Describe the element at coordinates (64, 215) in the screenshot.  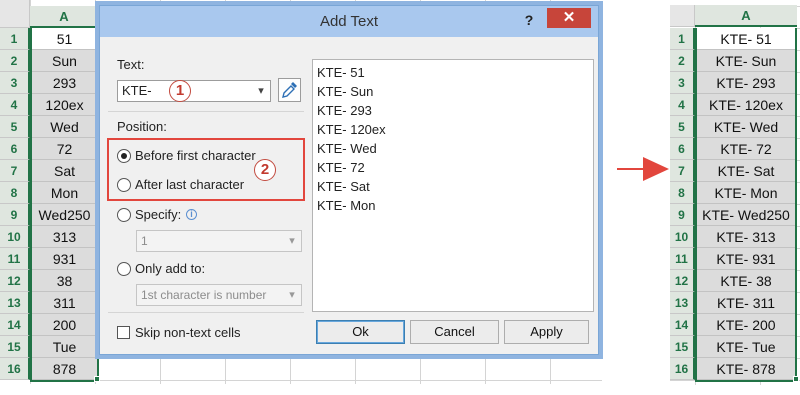
I see `cell: Wed250` at that location.